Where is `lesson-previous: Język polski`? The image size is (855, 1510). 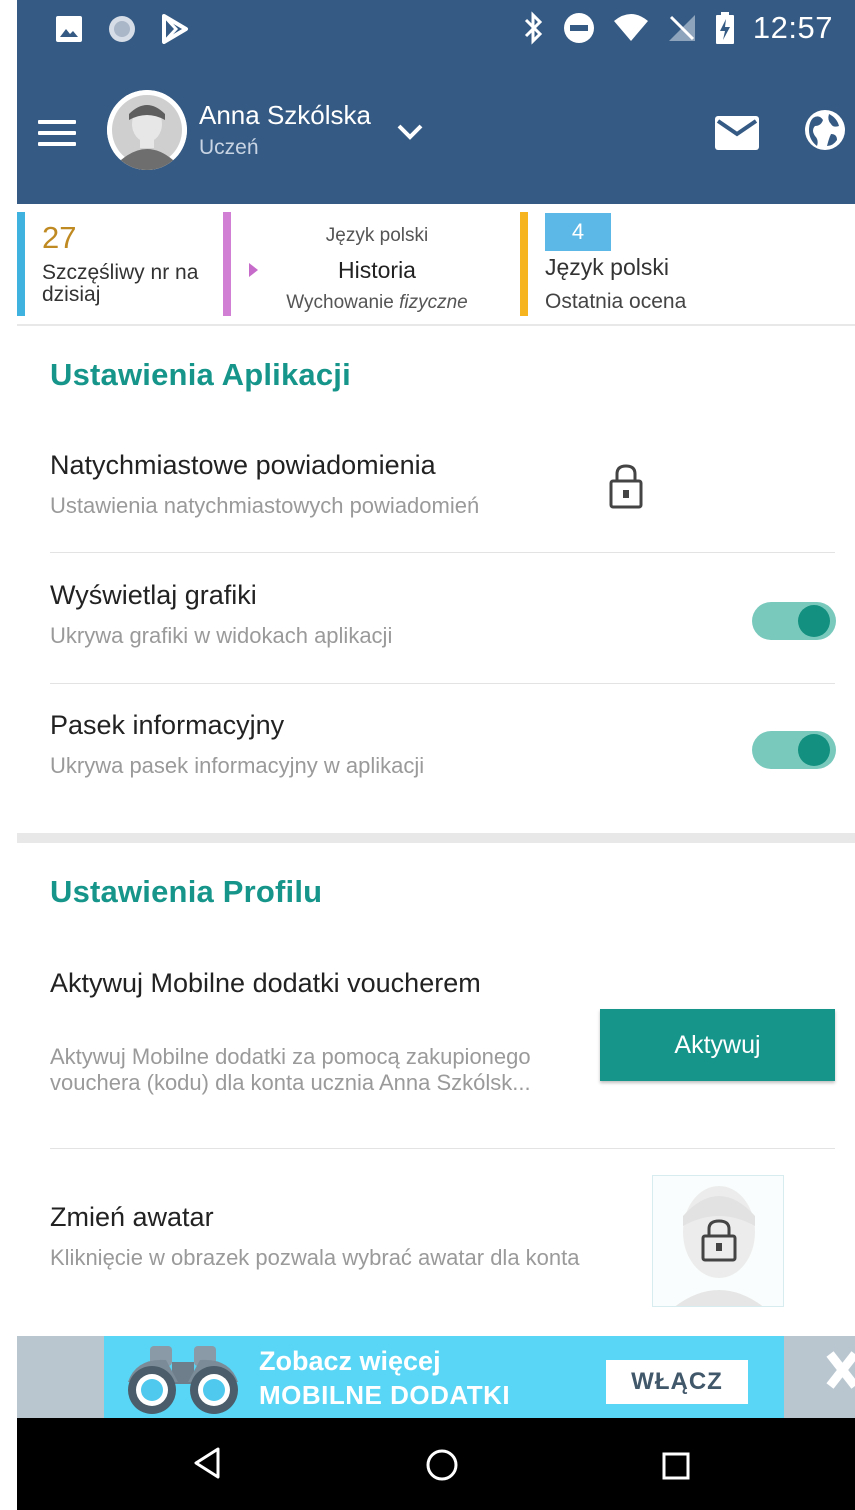 lesson-previous: Język polski is located at coordinates (377, 235).